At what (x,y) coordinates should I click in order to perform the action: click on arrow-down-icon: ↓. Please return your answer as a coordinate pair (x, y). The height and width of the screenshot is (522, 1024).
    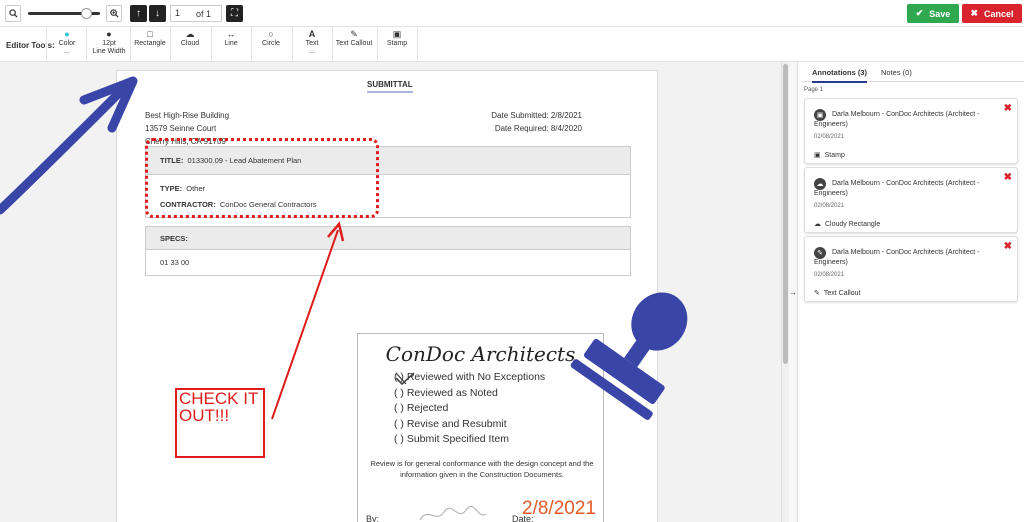
    Looking at the image, I should click on (157, 13).